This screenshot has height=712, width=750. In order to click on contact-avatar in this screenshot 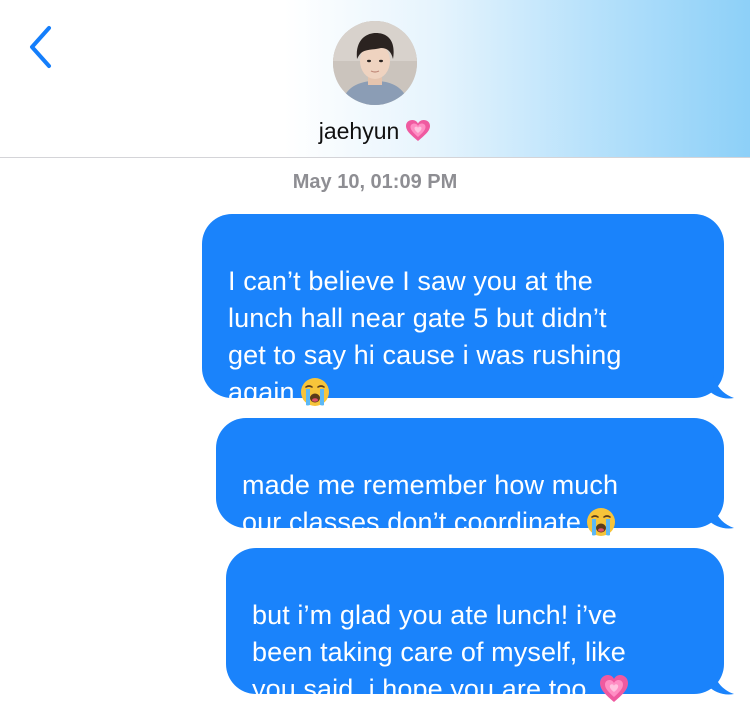, I will do `click(375, 63)`.